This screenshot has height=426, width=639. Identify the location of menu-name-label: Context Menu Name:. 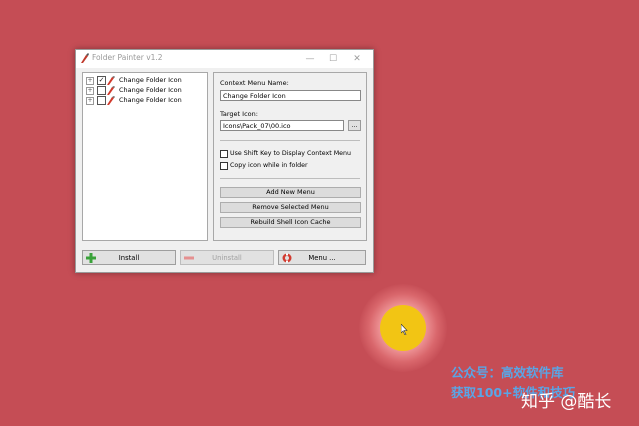
(254, 83).